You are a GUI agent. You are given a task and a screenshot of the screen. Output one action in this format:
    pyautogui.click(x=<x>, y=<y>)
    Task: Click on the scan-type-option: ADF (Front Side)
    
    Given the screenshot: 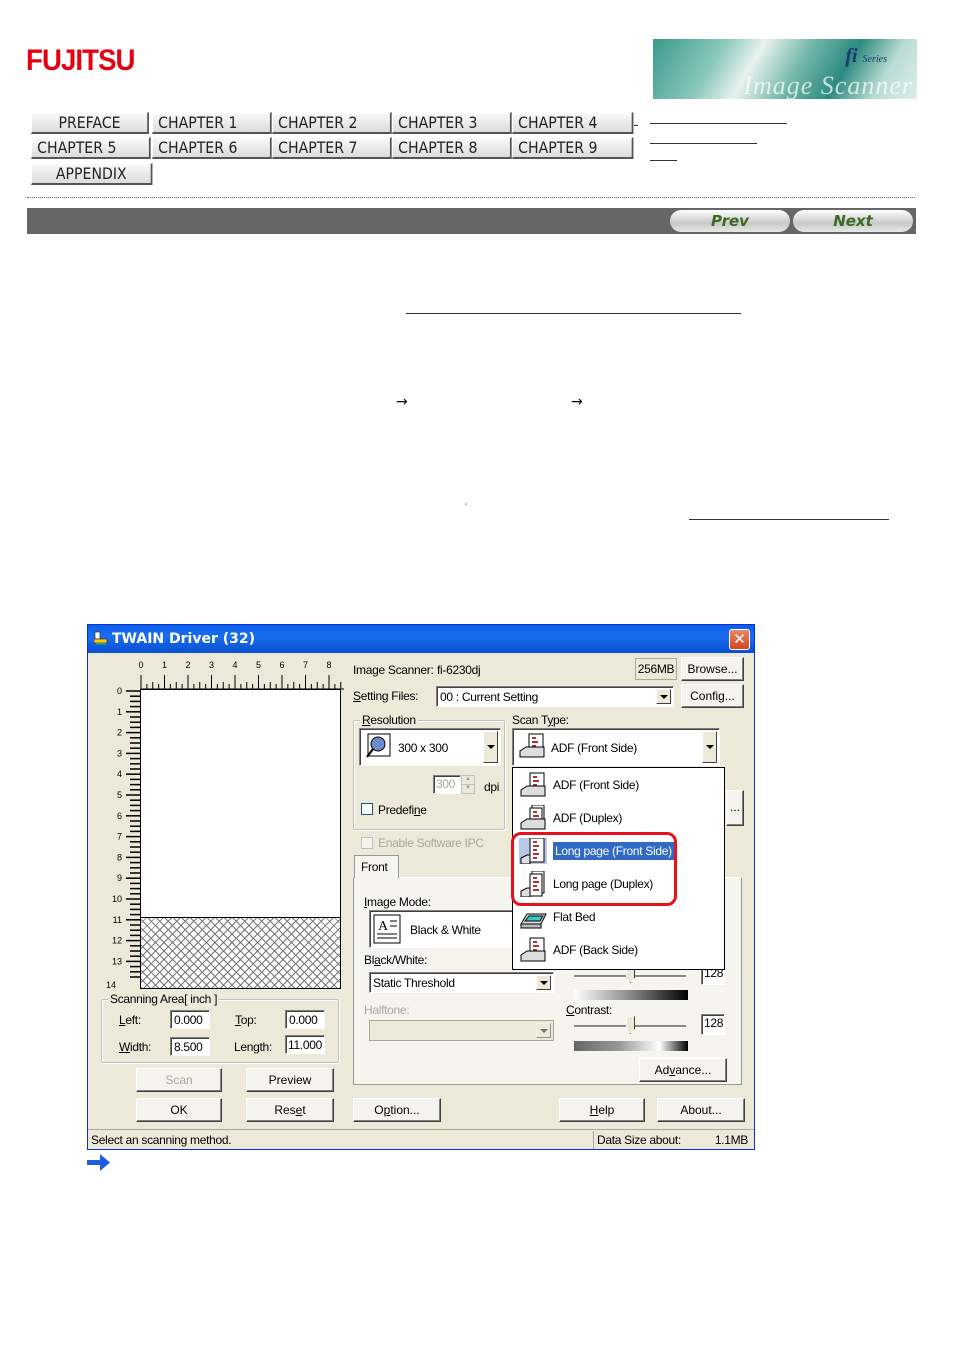 What is the action you would take?
    pyautogui.click(x=617, y=784)
    